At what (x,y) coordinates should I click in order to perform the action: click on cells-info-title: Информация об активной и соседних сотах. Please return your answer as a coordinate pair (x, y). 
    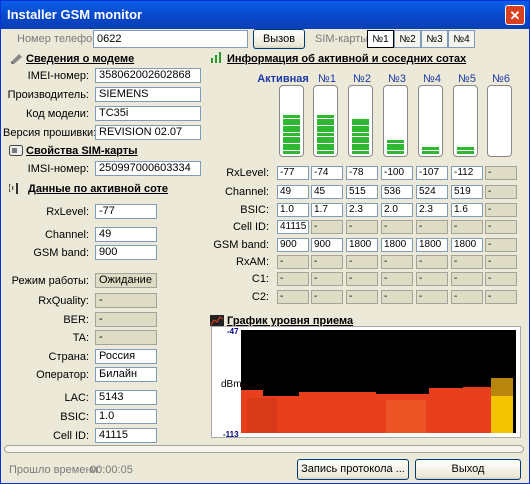
    Looking at the image, I should click on (347, 59).